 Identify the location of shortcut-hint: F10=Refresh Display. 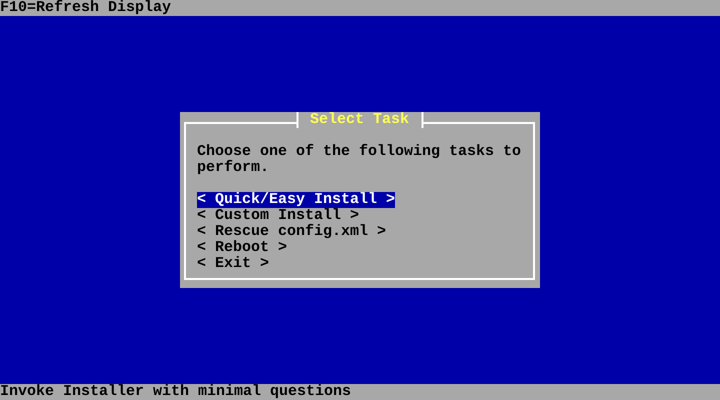
(86, 8).